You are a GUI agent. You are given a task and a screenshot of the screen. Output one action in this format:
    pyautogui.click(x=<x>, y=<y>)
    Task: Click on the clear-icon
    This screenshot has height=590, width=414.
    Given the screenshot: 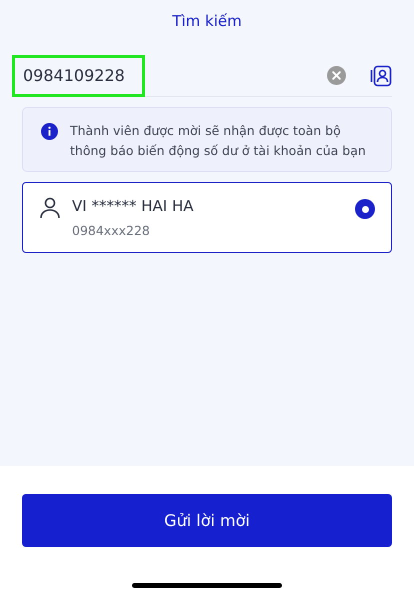 What is the action you would take?
    pyautogui.click(x=336, y=75)
    